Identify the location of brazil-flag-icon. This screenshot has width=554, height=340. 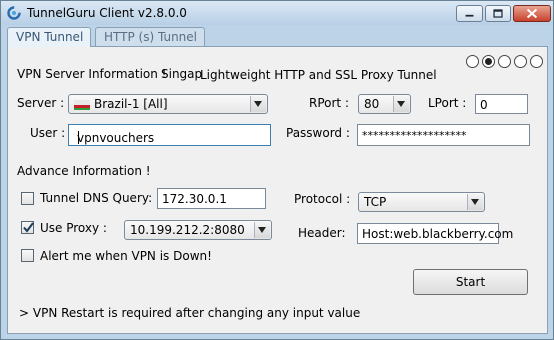
(82, 105).